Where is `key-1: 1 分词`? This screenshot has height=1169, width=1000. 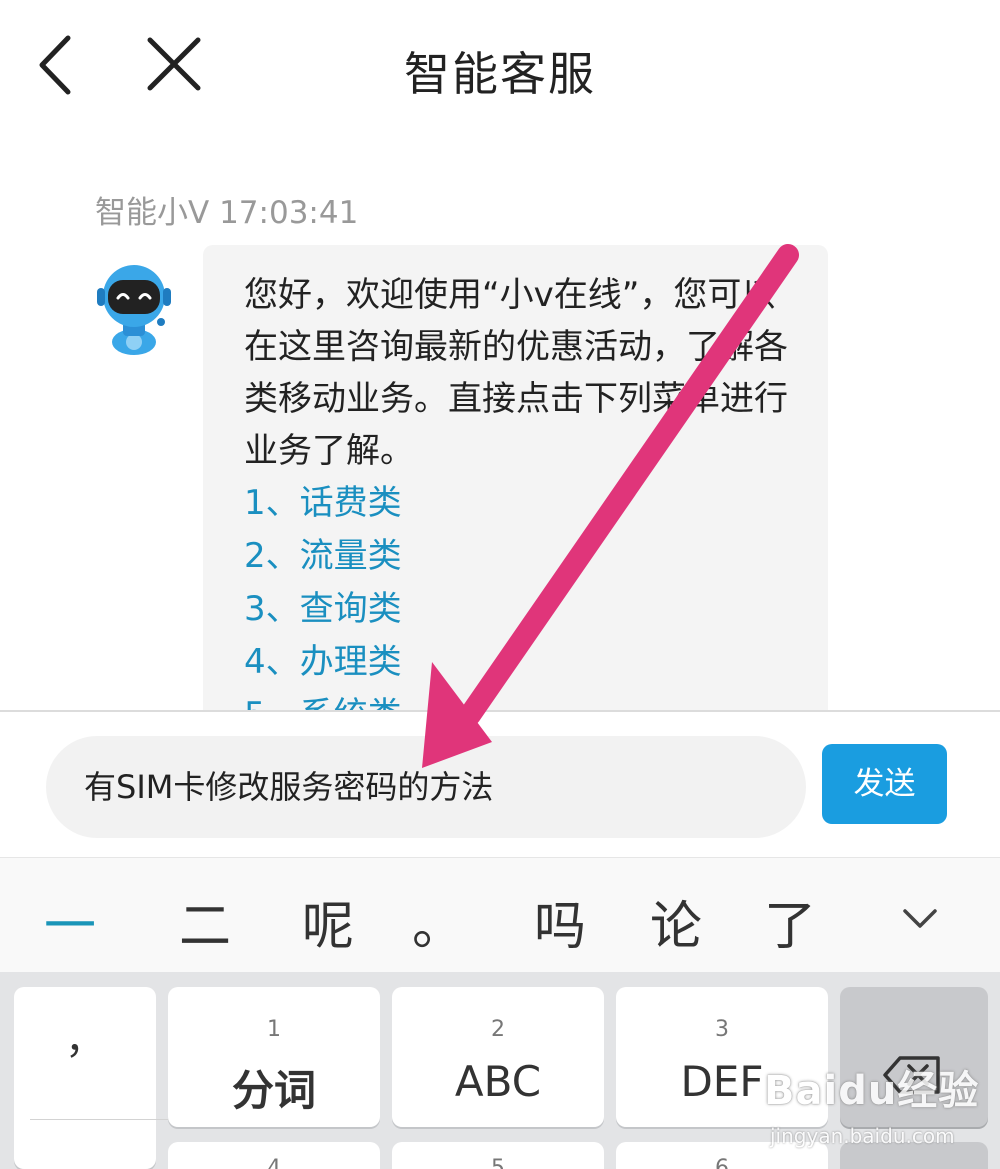
key-1: 1 分词 is located at coordinates (274, 1057).